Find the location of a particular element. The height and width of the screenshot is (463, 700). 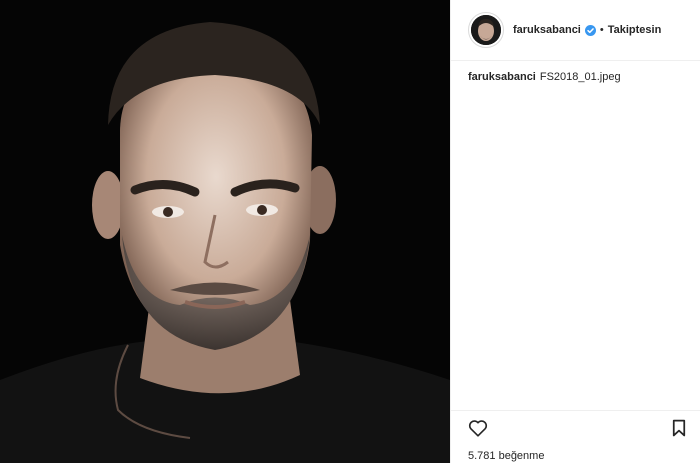

avatar is located at coordinates (486, 30).